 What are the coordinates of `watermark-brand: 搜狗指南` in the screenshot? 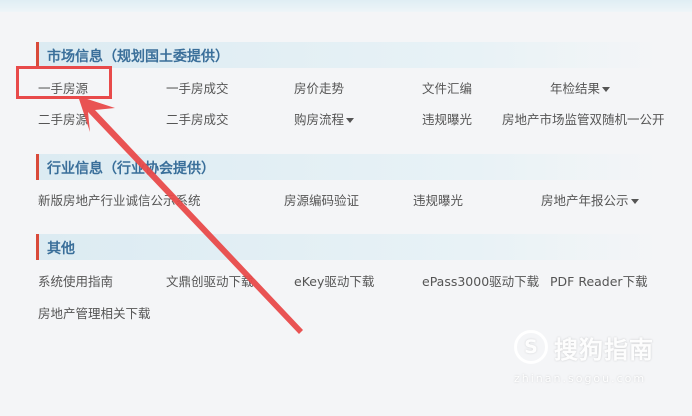 It's located at (604, 350).